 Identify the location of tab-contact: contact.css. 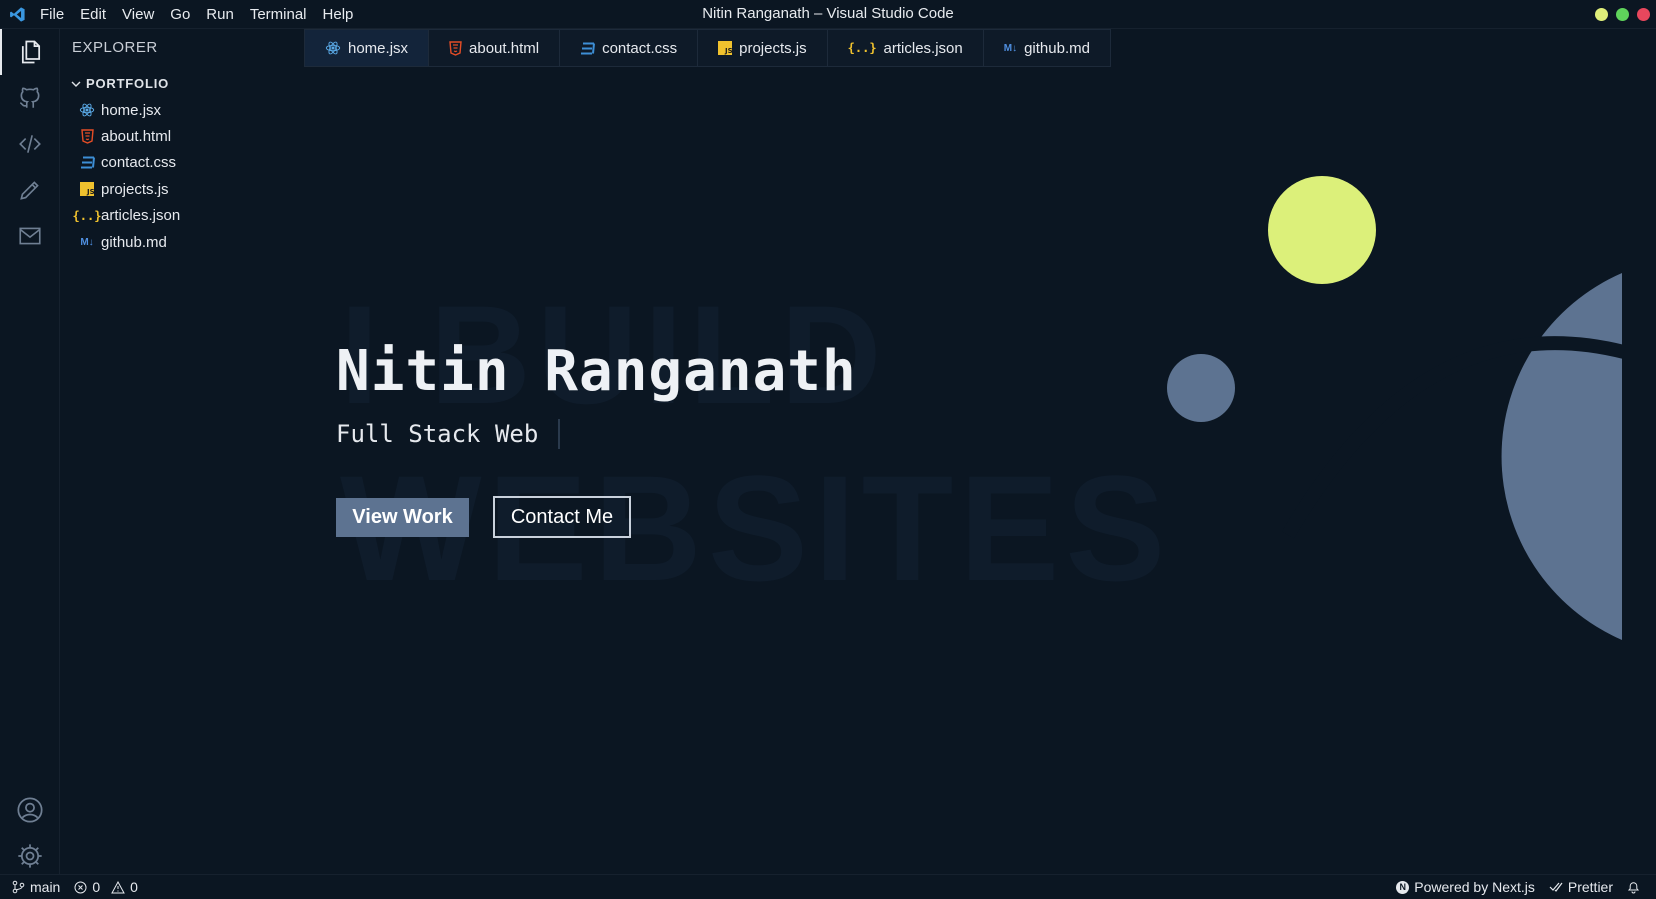
(629, 48).